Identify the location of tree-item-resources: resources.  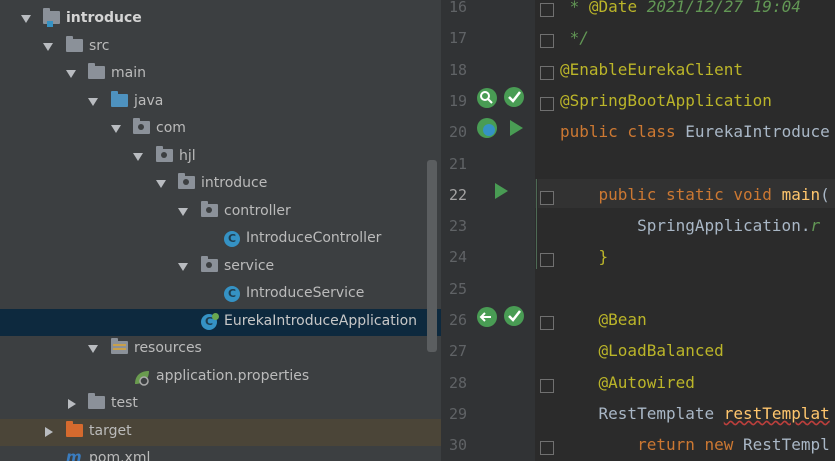
(220, 349).